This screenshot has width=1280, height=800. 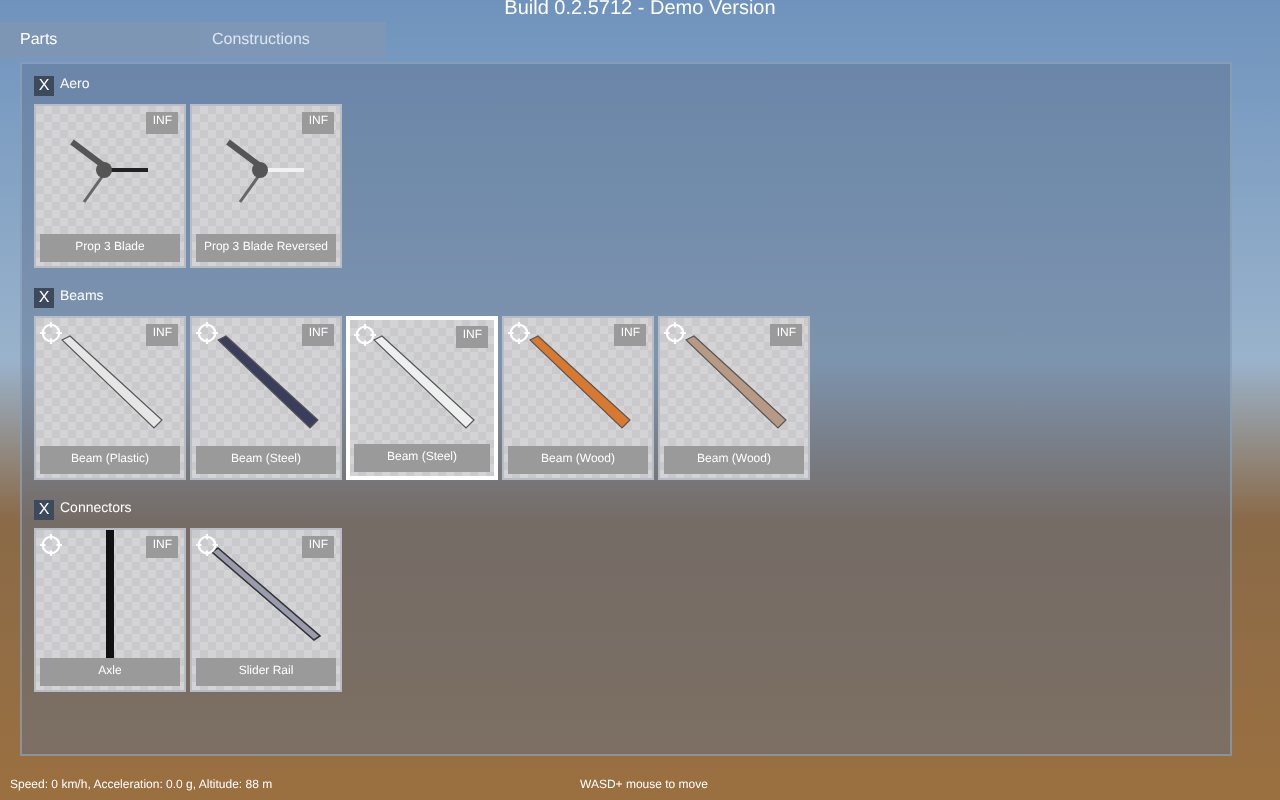 I want to click on tab: Constructions, so click(x=293, y=40).